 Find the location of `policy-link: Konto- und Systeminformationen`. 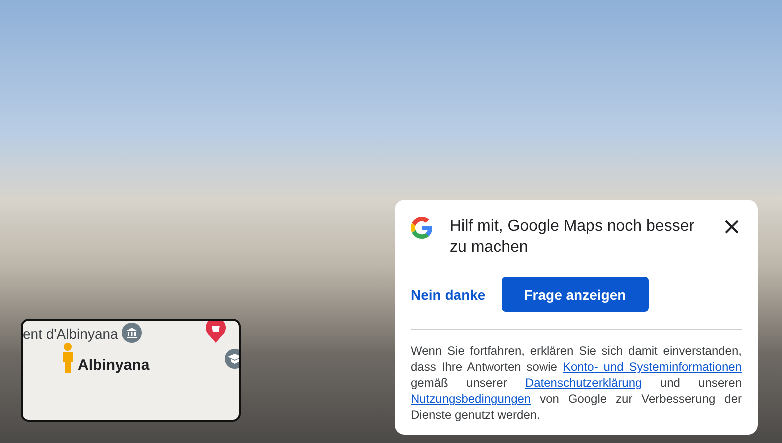

policy-link: Konto- und Systeminformationen is located at coordinates (652, 367).